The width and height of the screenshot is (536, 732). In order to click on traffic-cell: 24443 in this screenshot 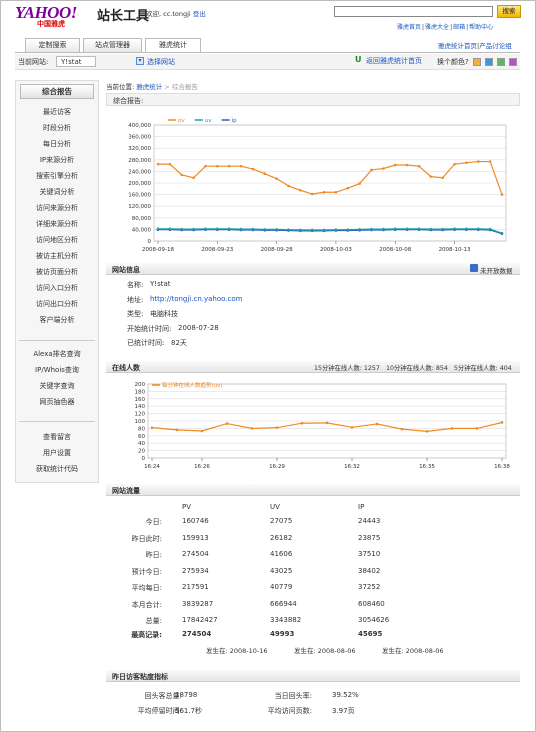, I will do `click(369, 521)`.